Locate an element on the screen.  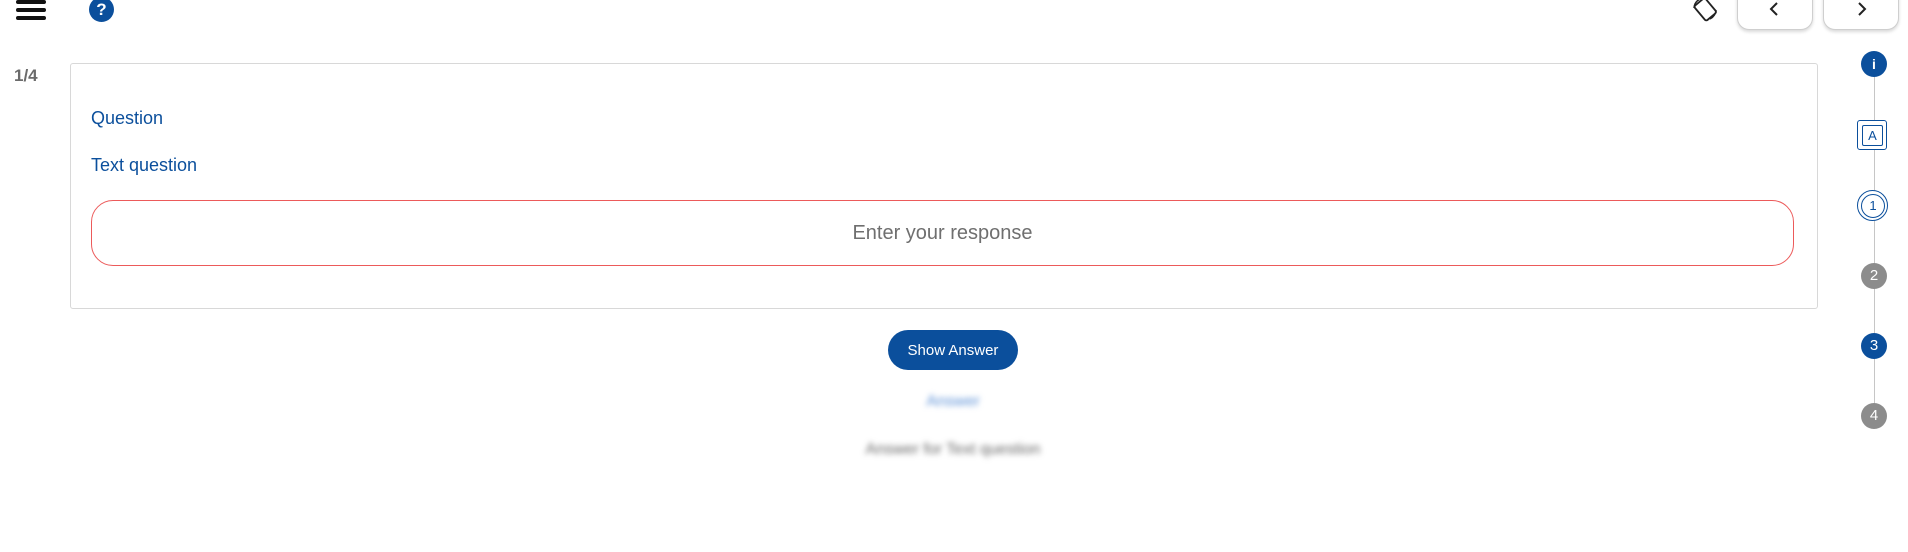
step-a-label: A is located at coordinates (1872, 135).